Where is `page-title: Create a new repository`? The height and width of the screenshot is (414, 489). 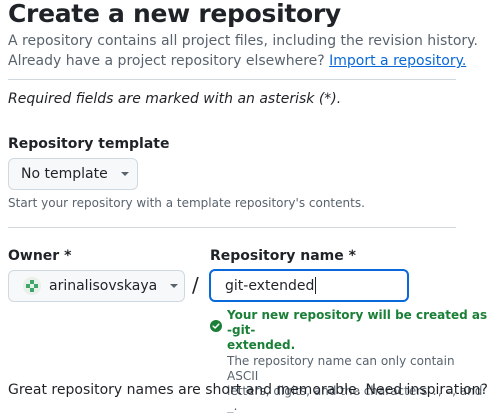 page-title: Create a new repository is located at coordinates (174, 14).